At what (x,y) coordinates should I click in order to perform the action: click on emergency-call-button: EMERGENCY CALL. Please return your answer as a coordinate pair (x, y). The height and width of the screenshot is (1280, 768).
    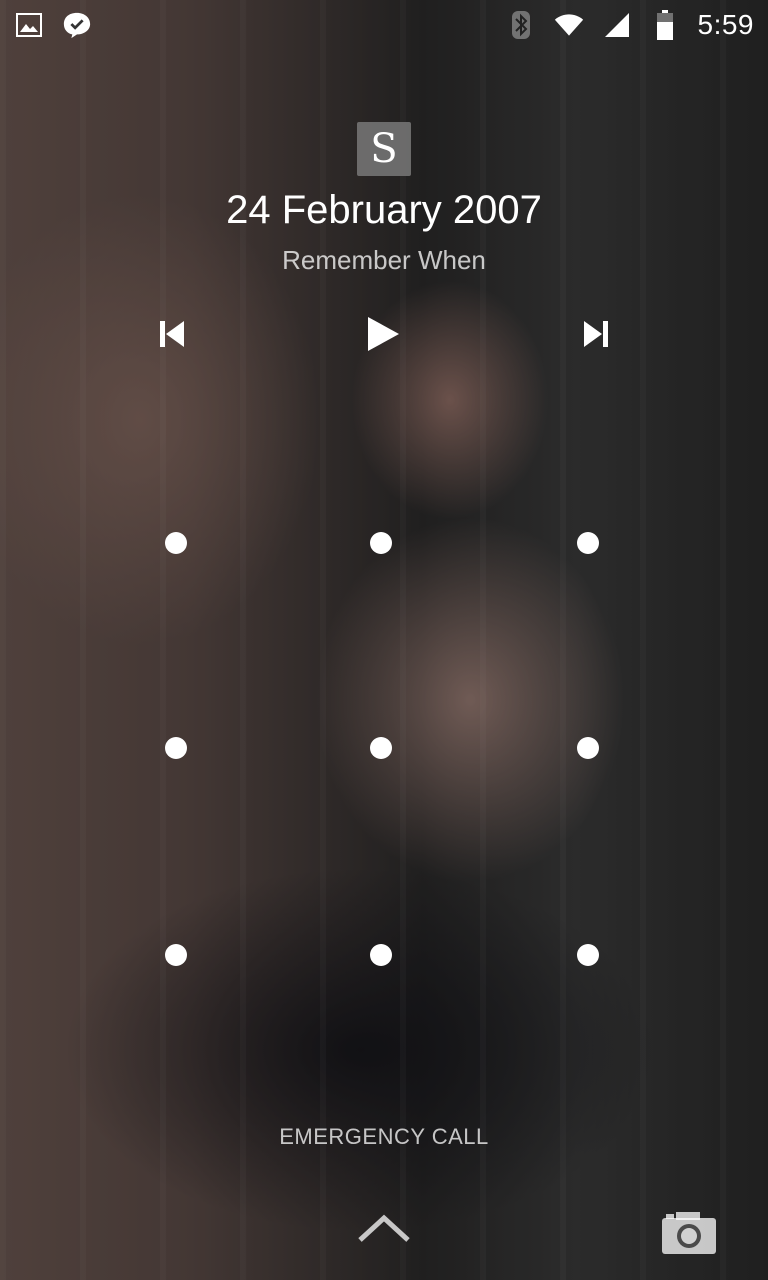
    Looking at the image, I should click on (384, 1137).